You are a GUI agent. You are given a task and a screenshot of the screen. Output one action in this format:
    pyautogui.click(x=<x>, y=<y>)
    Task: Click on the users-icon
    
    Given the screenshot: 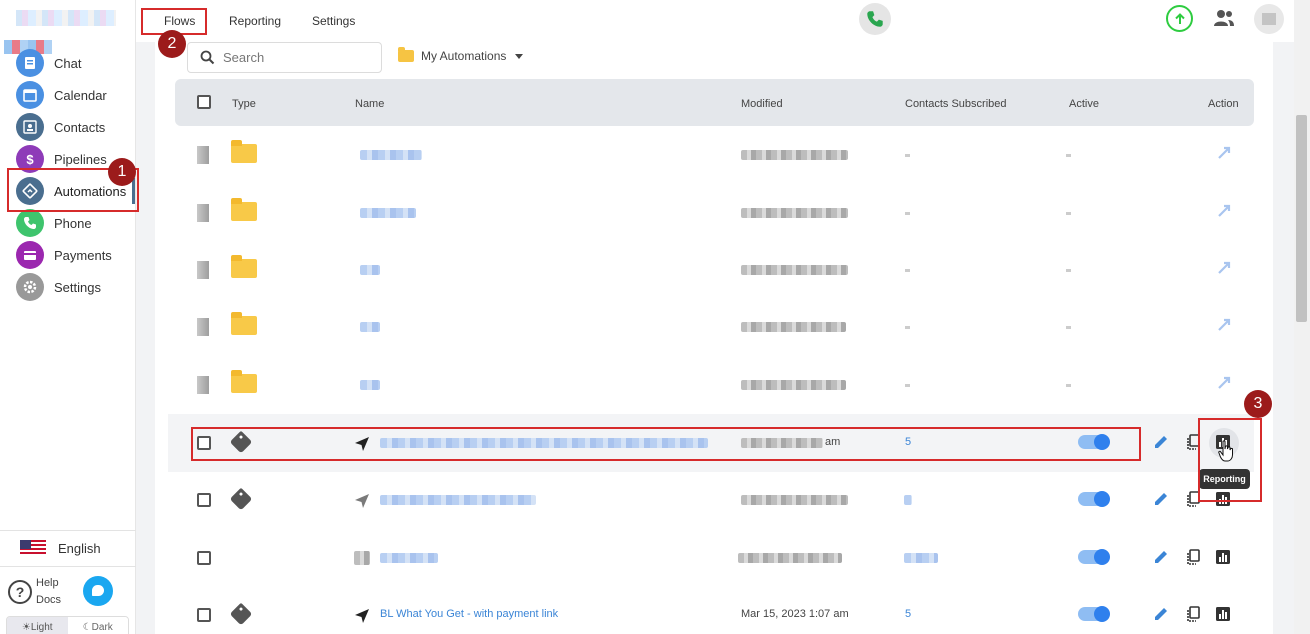 What is the action you would take?
    pyautogui.click(x=1224, y=18)
    